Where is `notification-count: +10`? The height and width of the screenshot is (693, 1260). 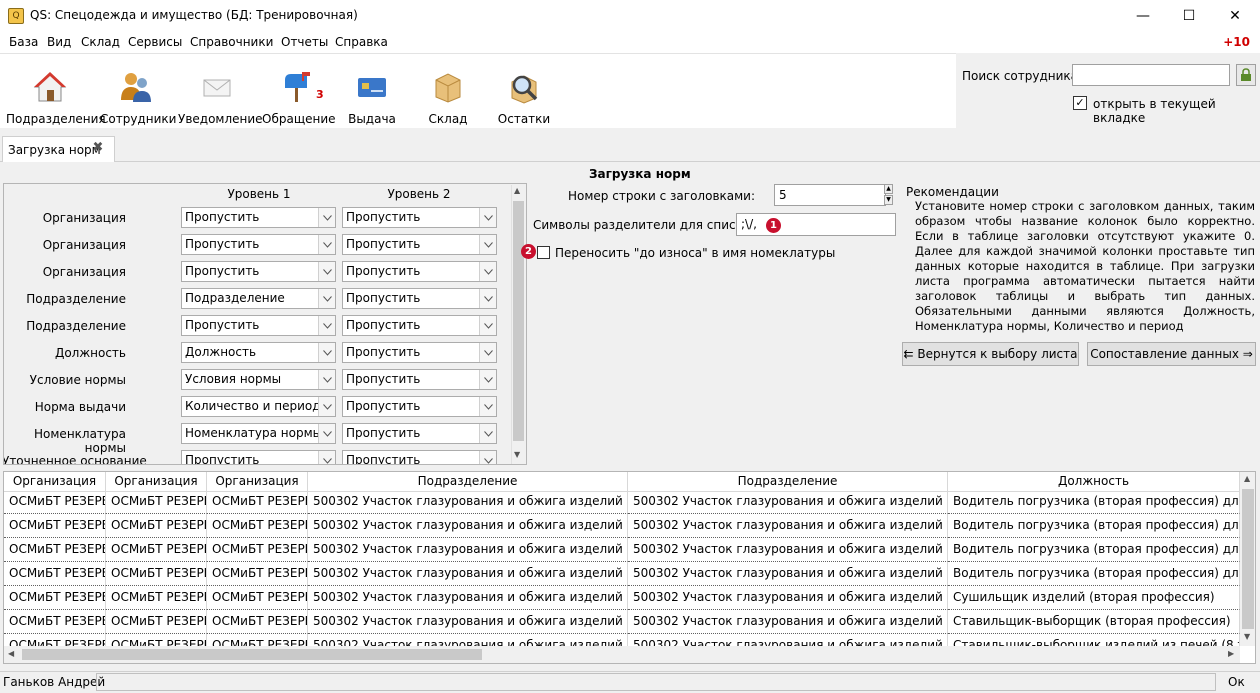
notification-count: +10 is located at coordinates (1236, 42).